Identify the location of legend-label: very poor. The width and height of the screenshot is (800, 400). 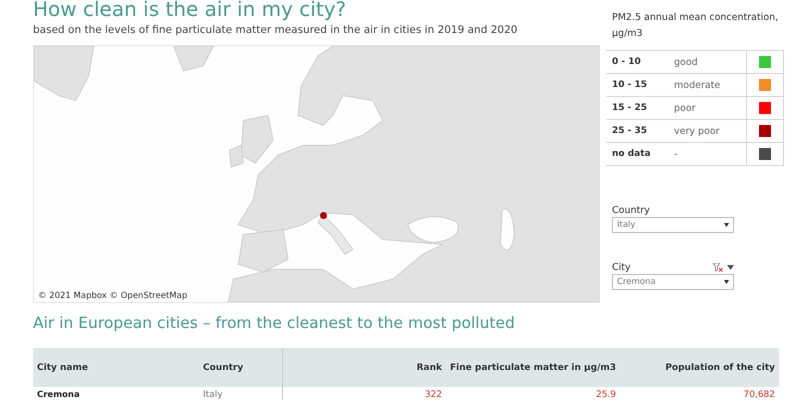
(697, 131).